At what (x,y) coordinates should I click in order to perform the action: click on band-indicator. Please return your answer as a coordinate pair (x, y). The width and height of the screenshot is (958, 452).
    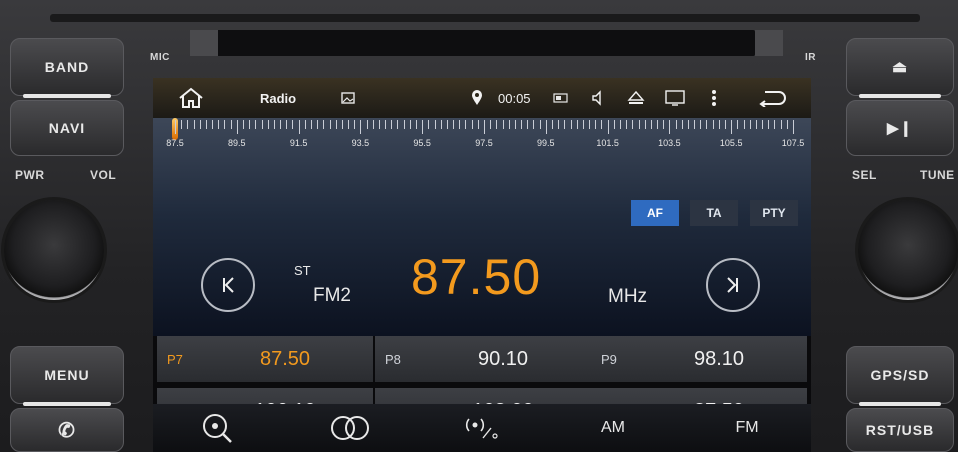
    Looking at the image, I should click on (67, 96).